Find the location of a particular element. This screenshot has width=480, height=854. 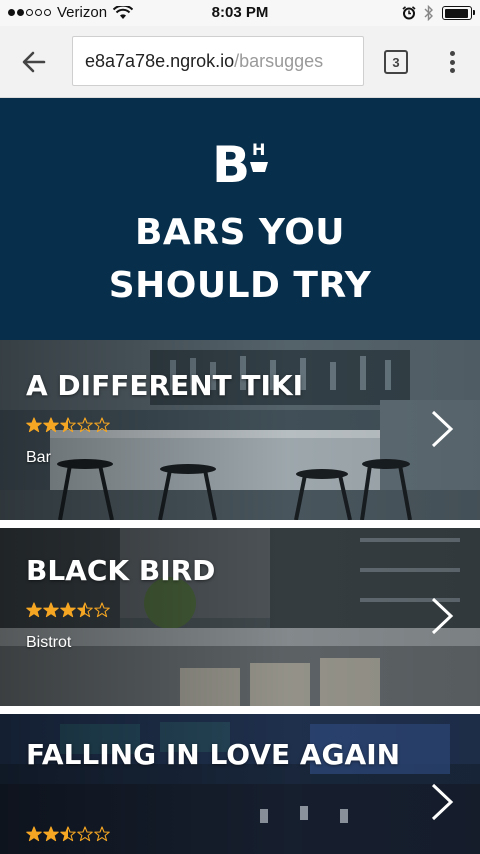

alarm-icon is located at coordinates (409, 13).